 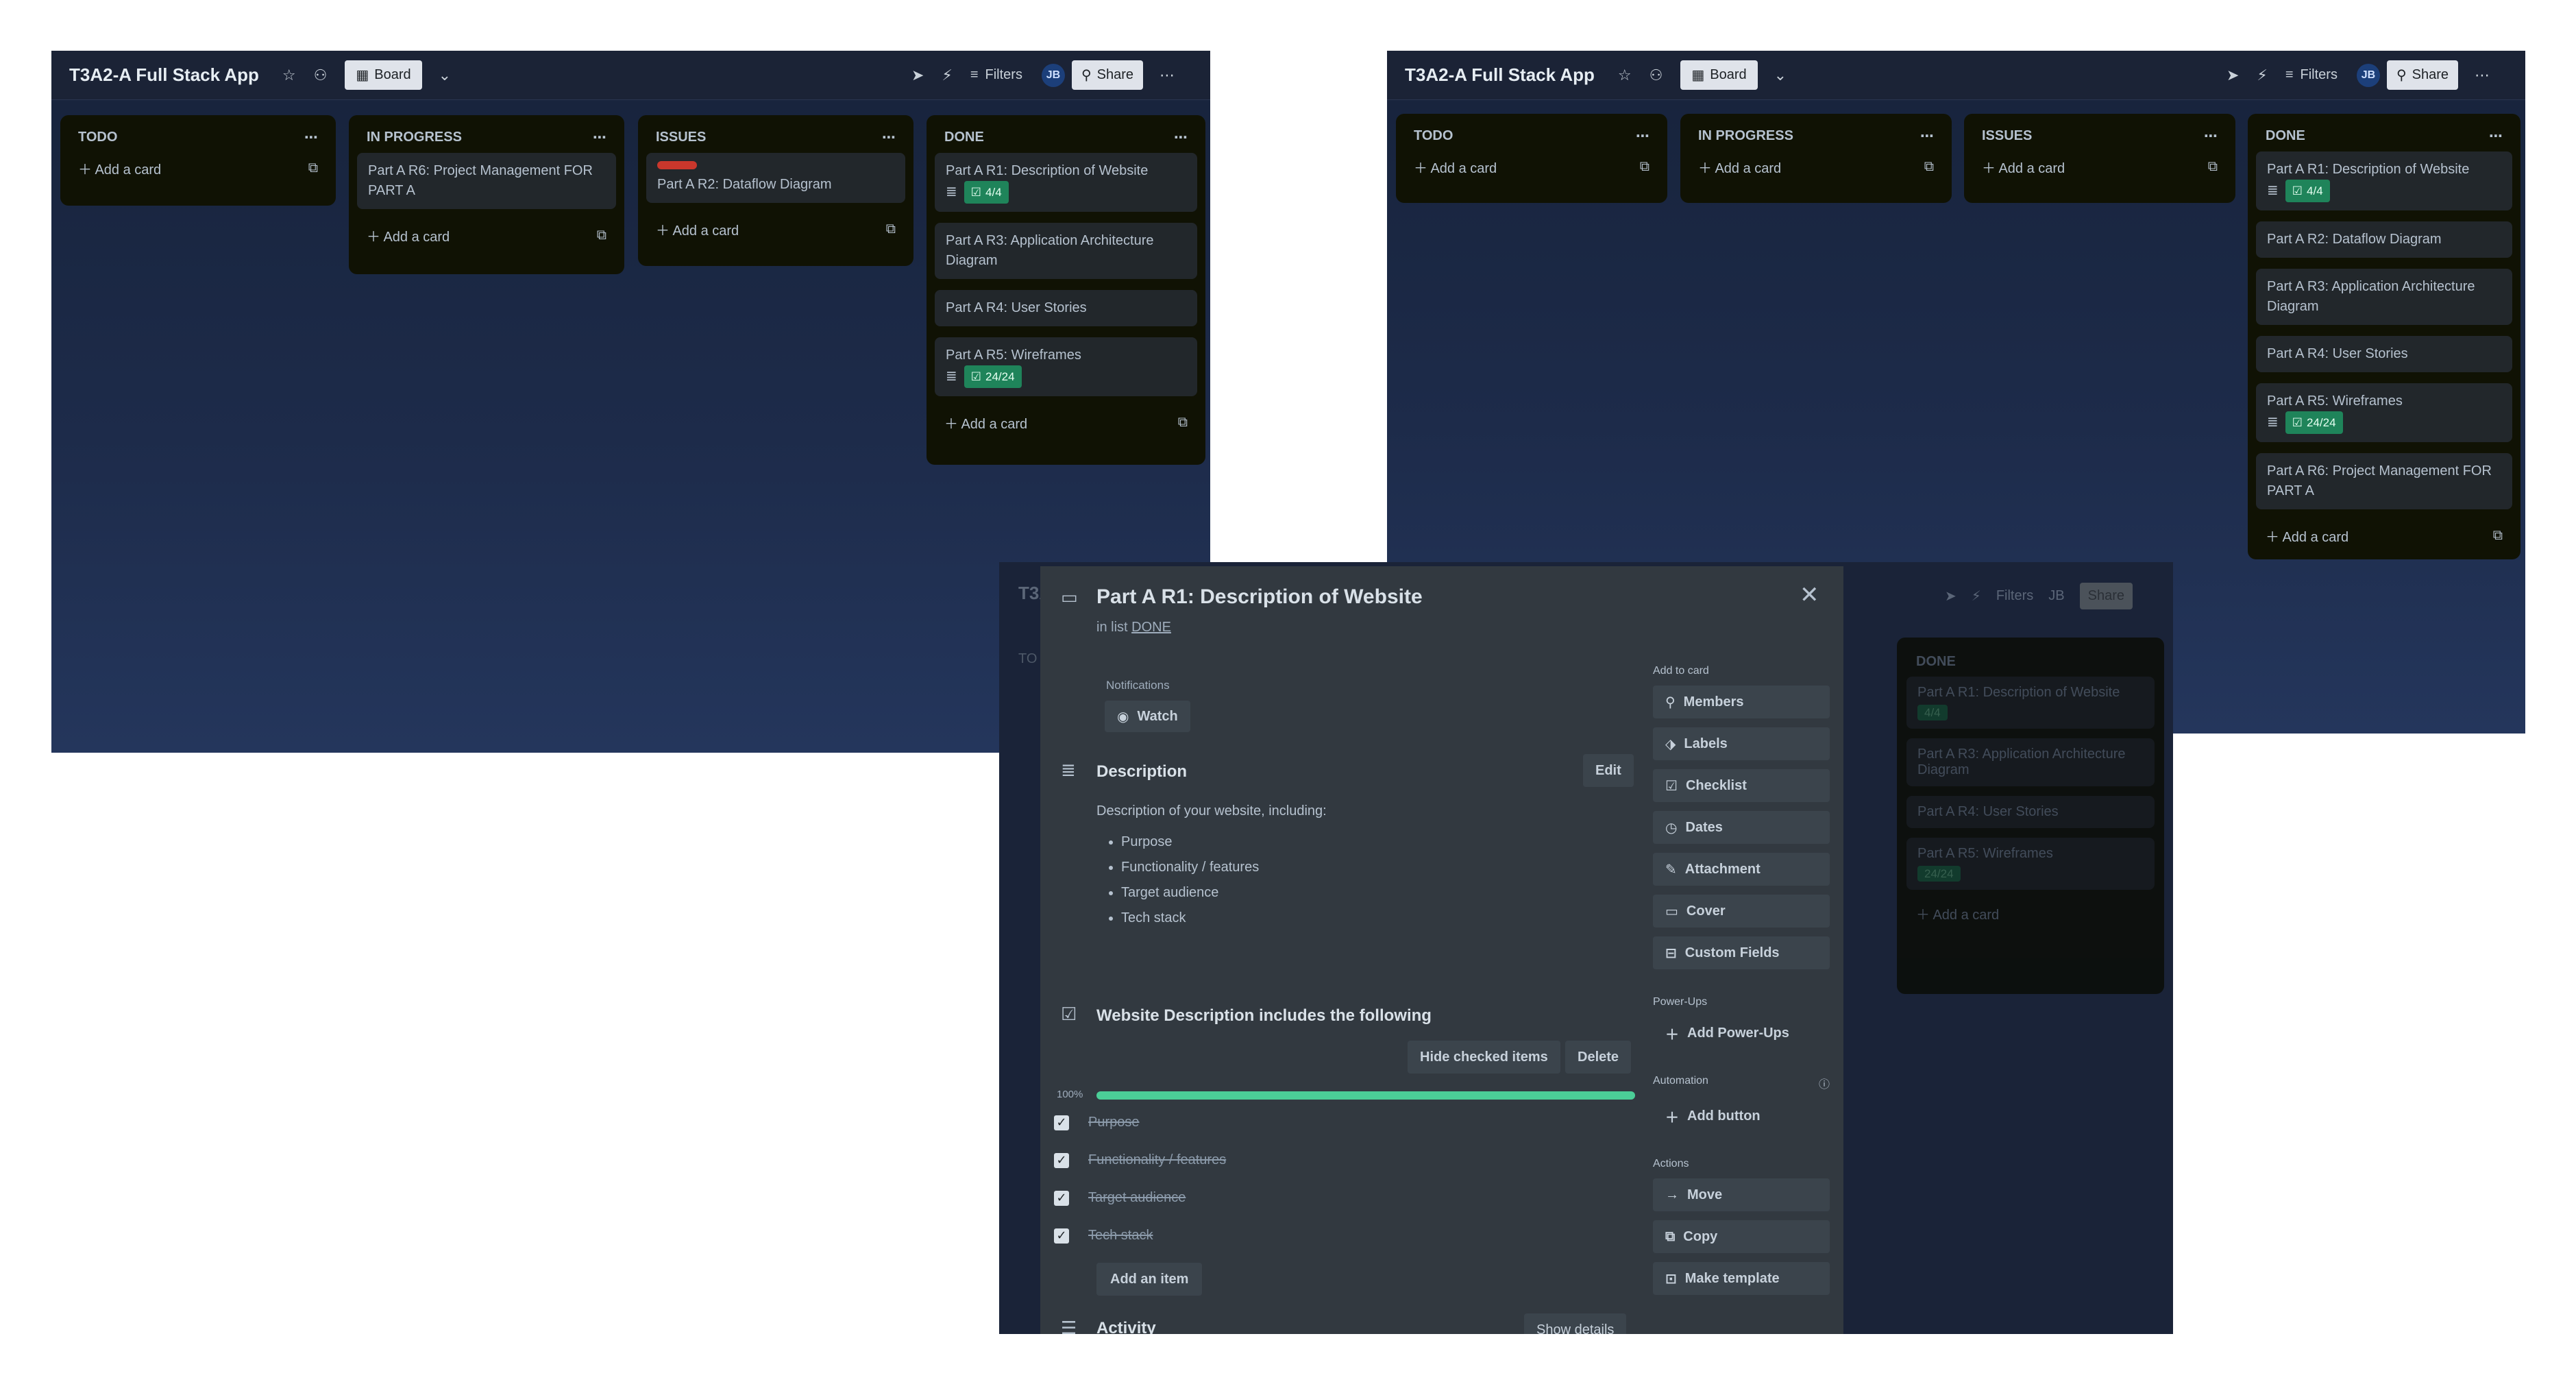 I want to click on dates-button: ◷ Dates, so click(x=1742, y=827).